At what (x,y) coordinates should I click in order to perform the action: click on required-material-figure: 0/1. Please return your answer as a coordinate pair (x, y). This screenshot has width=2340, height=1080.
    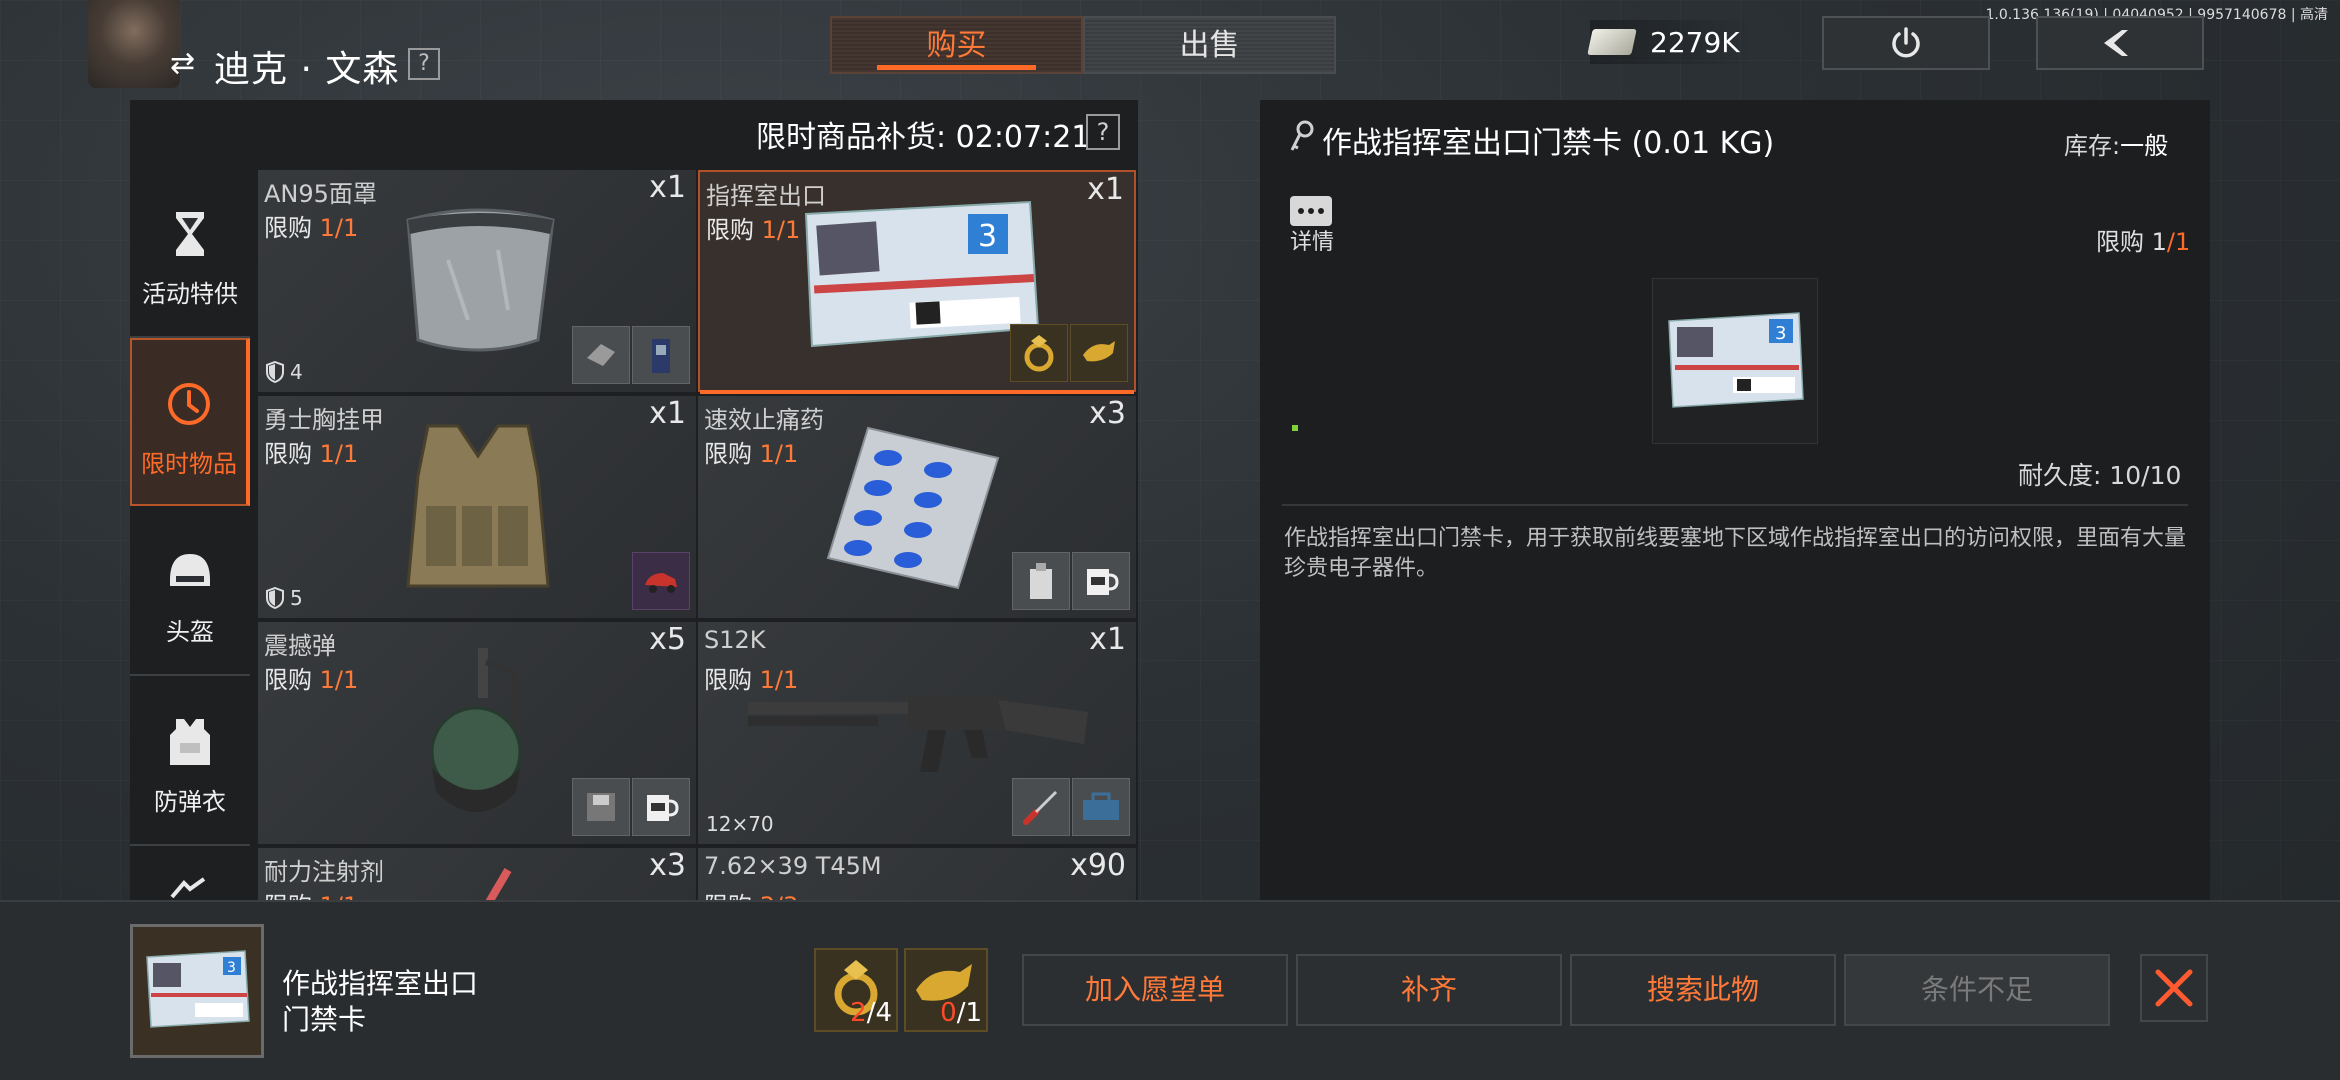
    Looking at the image, I should click on (946, 990).